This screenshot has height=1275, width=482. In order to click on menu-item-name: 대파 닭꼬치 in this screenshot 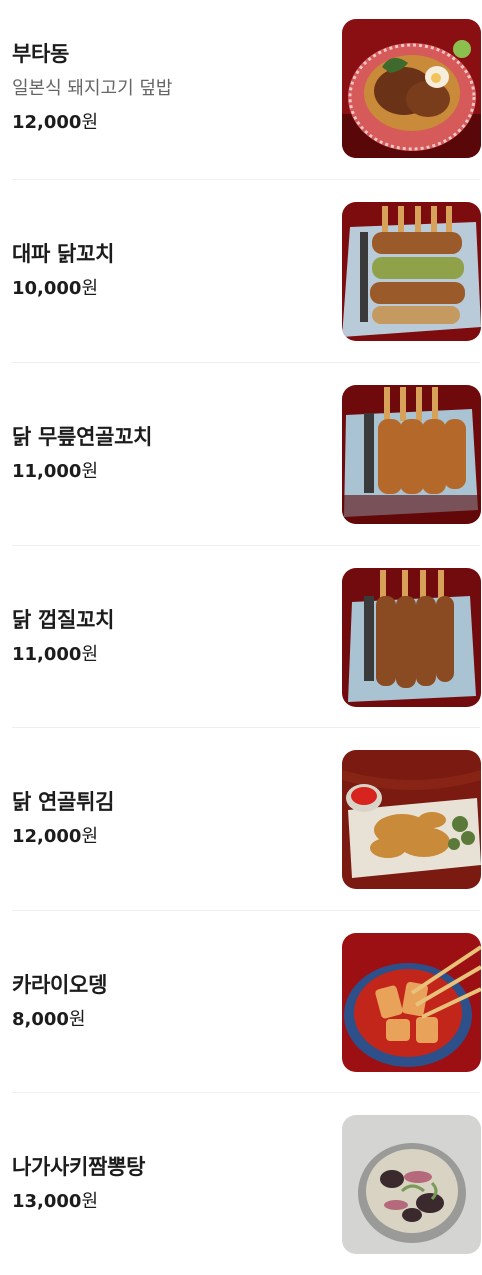, I will do `click(63, 254)`.